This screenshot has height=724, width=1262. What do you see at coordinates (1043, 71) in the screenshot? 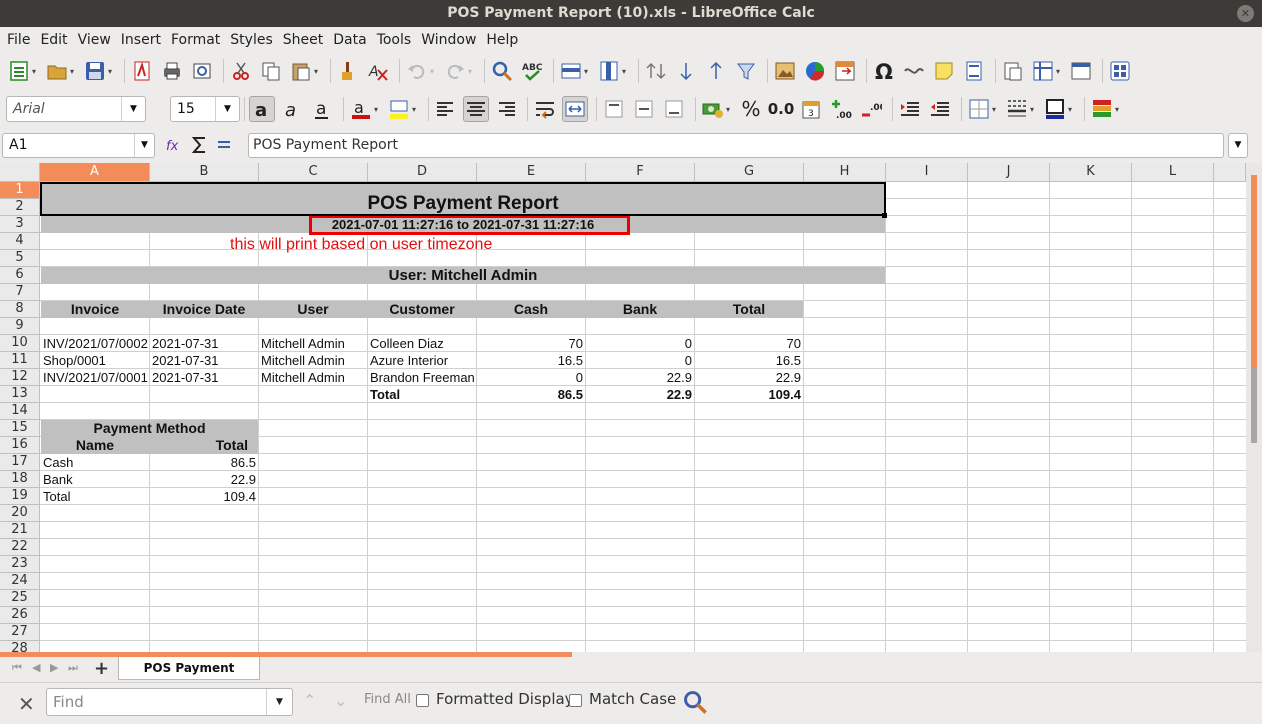
I see `freeze-rows-columns-button` at bounding box center [1043, 71].